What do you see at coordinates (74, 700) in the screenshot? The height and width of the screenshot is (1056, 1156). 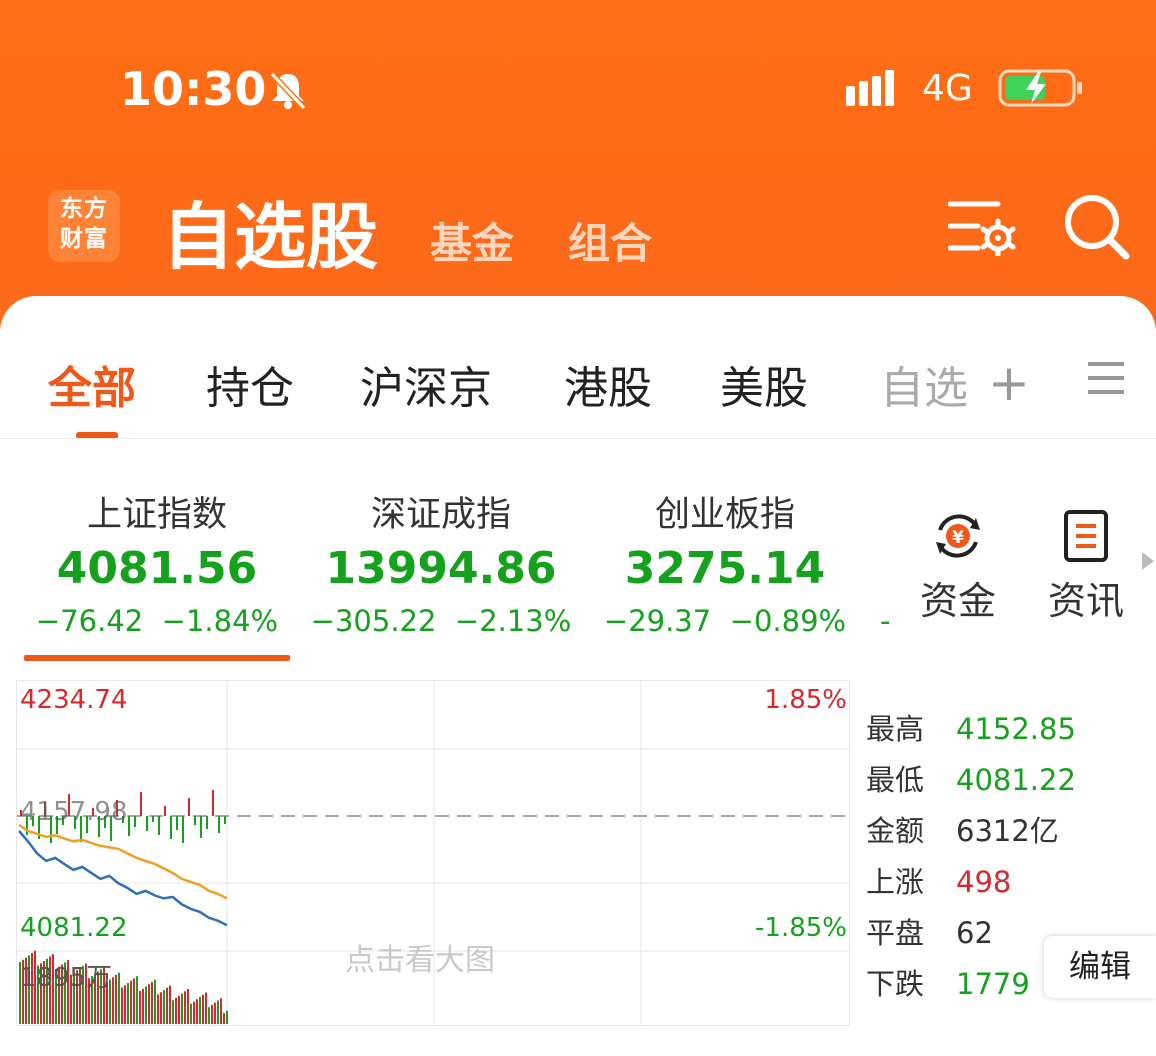 I see `chart-high-label: 4234.74` at bounding box center [74, 700].